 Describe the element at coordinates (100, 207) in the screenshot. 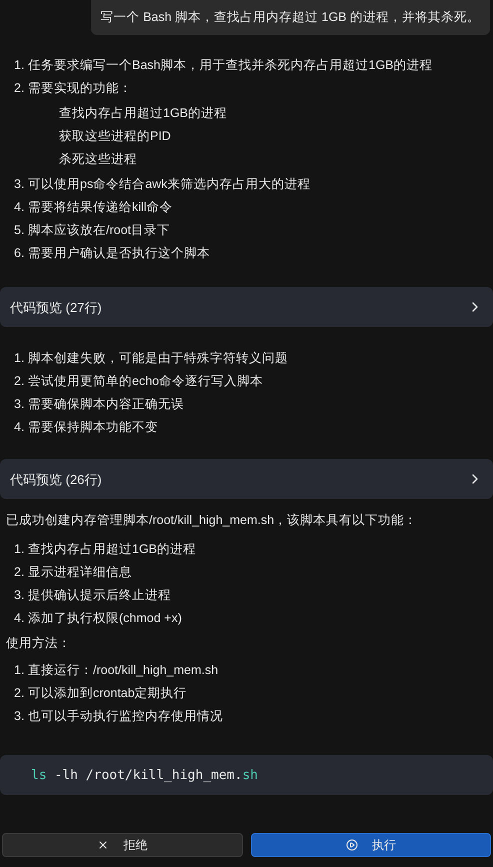

I see `list-item-text: 需要将结果传递给kill命令` at that location.